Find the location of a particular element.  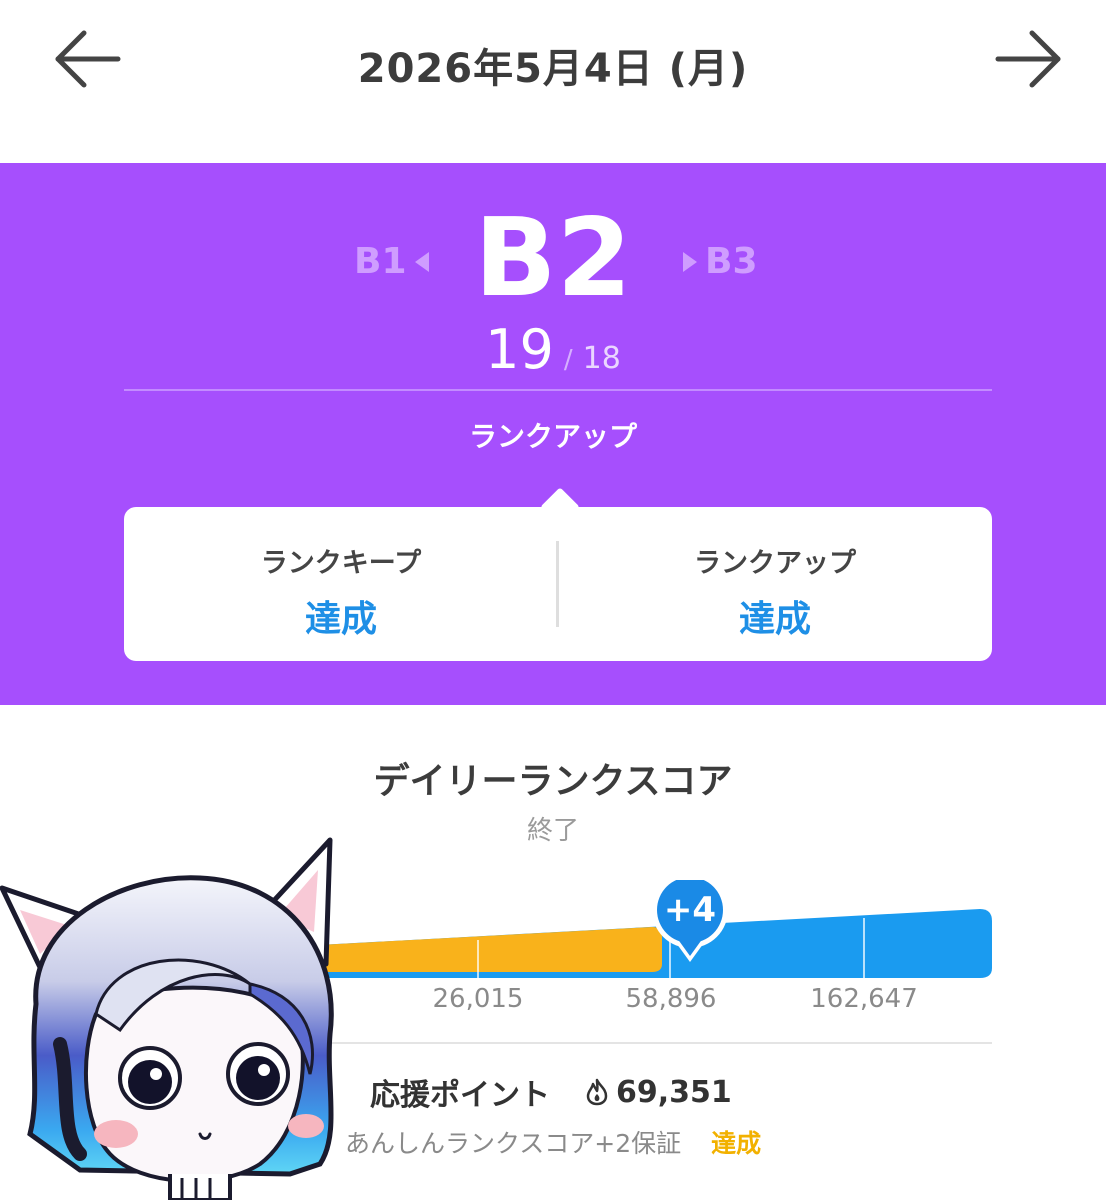

support-points-row: 応援ポイント 69,351 is located at coordinates (551, 1092).